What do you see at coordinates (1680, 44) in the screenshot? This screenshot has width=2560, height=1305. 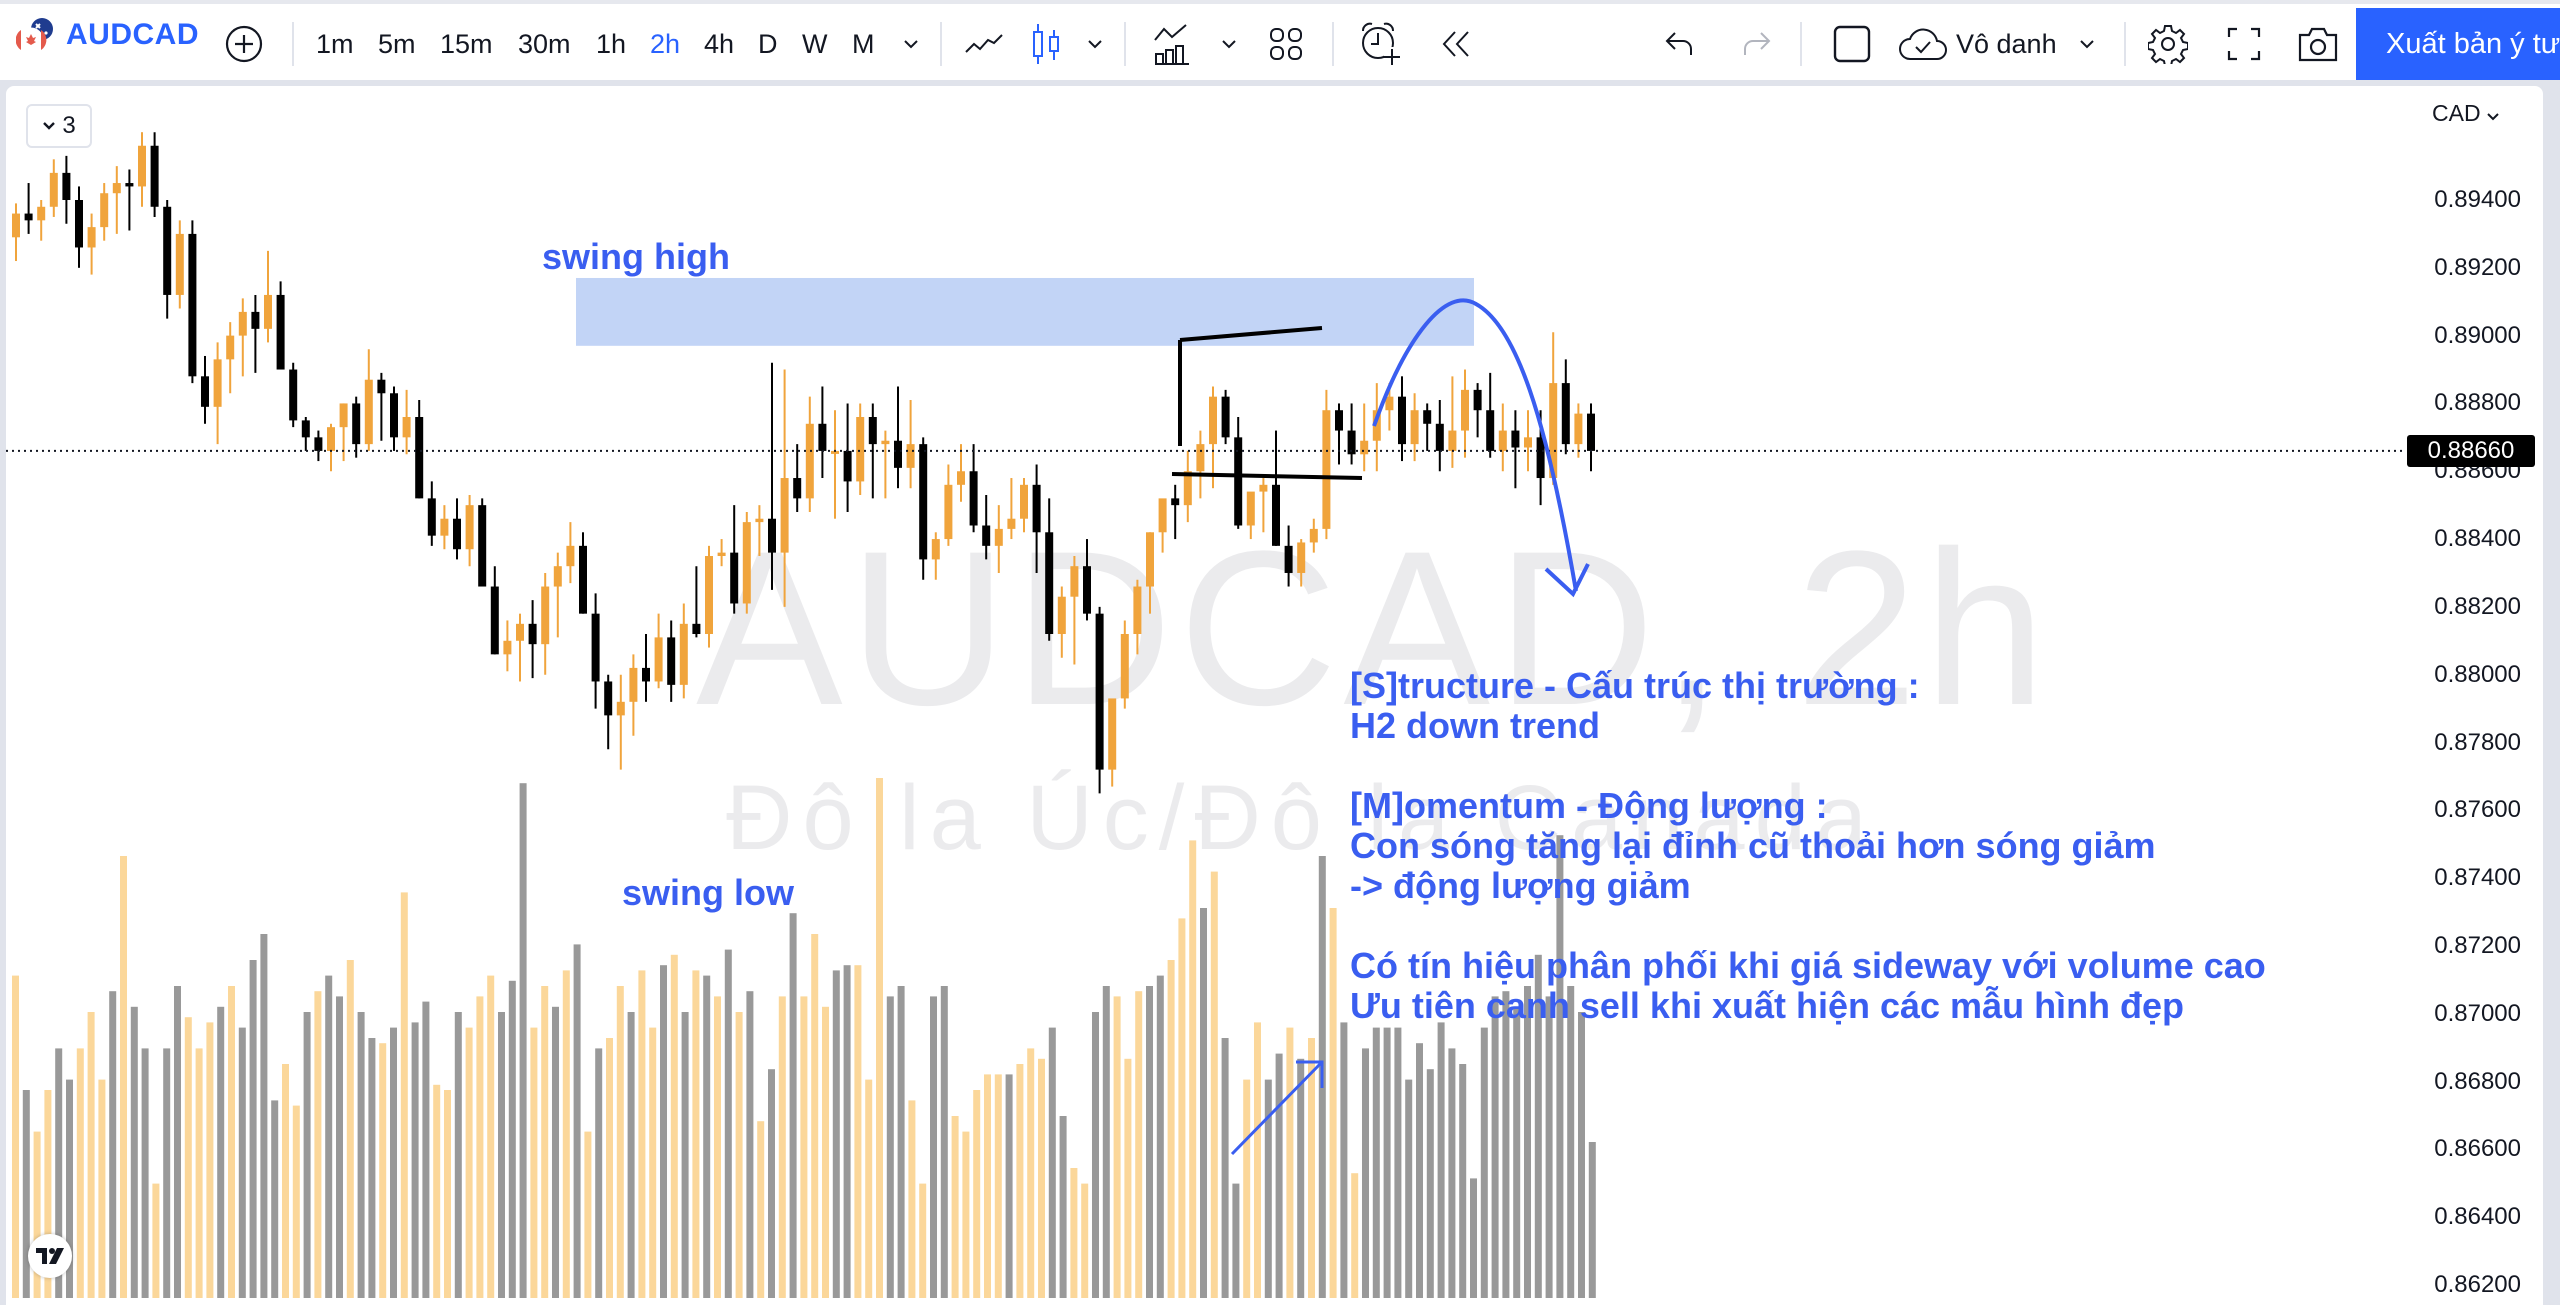 I see `undo-button` at bounding box center [1680, 44].